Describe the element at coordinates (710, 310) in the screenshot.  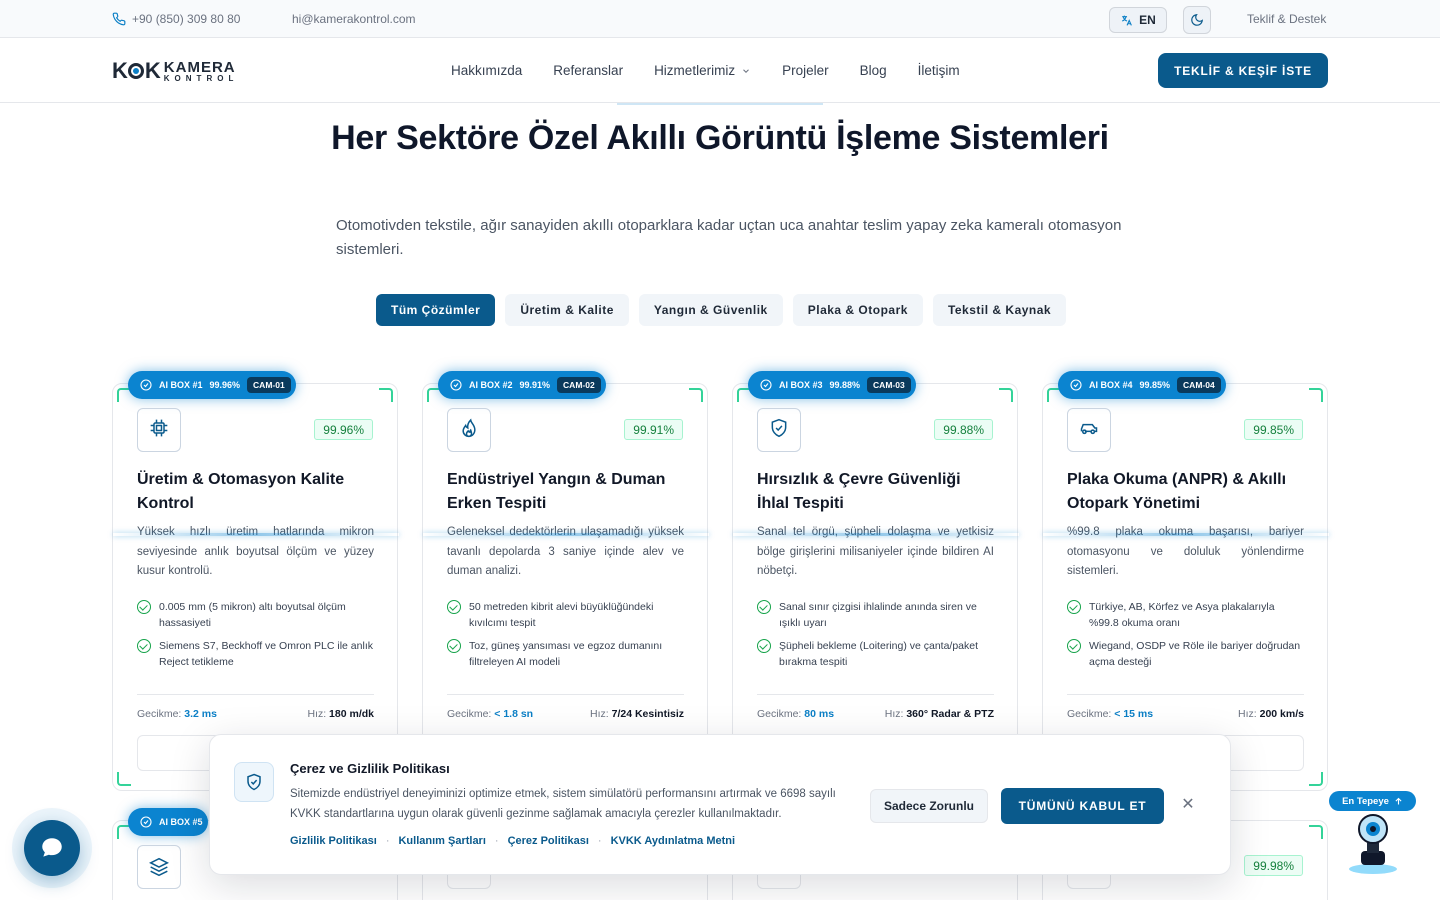
I see `filter-fire-security: Yangın & Güvenlik` at that location.